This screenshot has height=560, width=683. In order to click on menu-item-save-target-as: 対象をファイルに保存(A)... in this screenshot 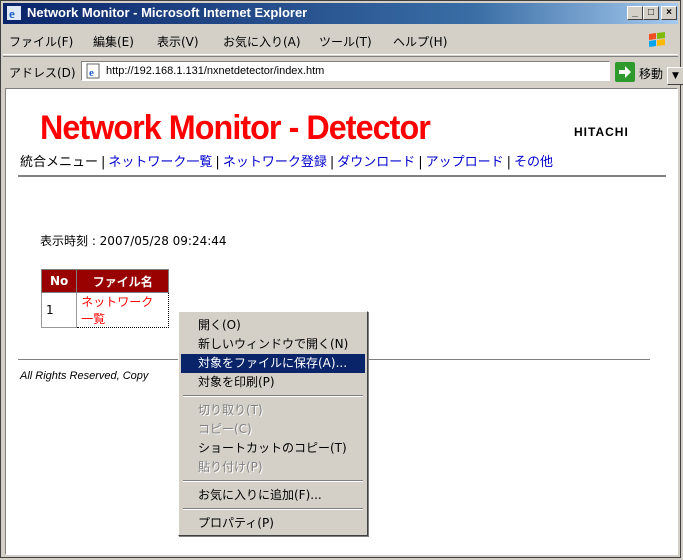, I will do `click(273, 363)`.